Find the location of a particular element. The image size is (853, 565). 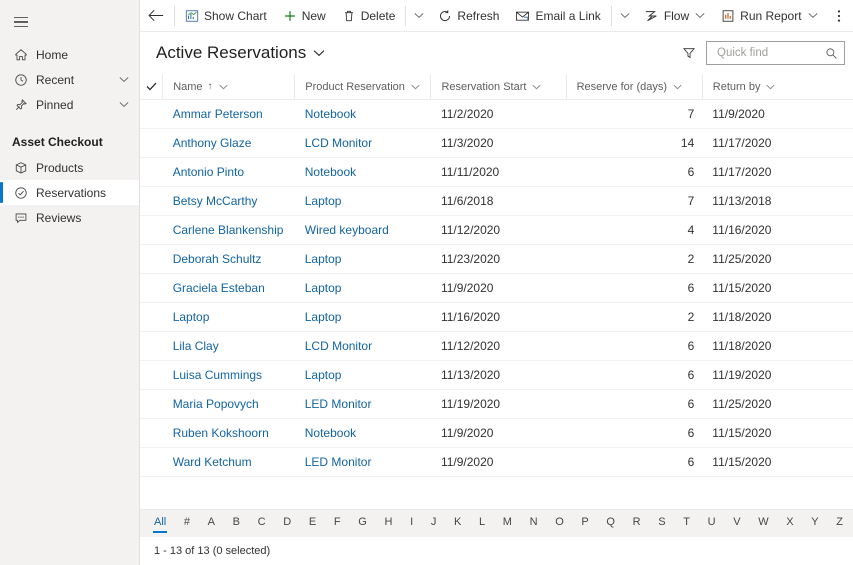

refresh-button: Refresh is located at coordinates (468, 16).